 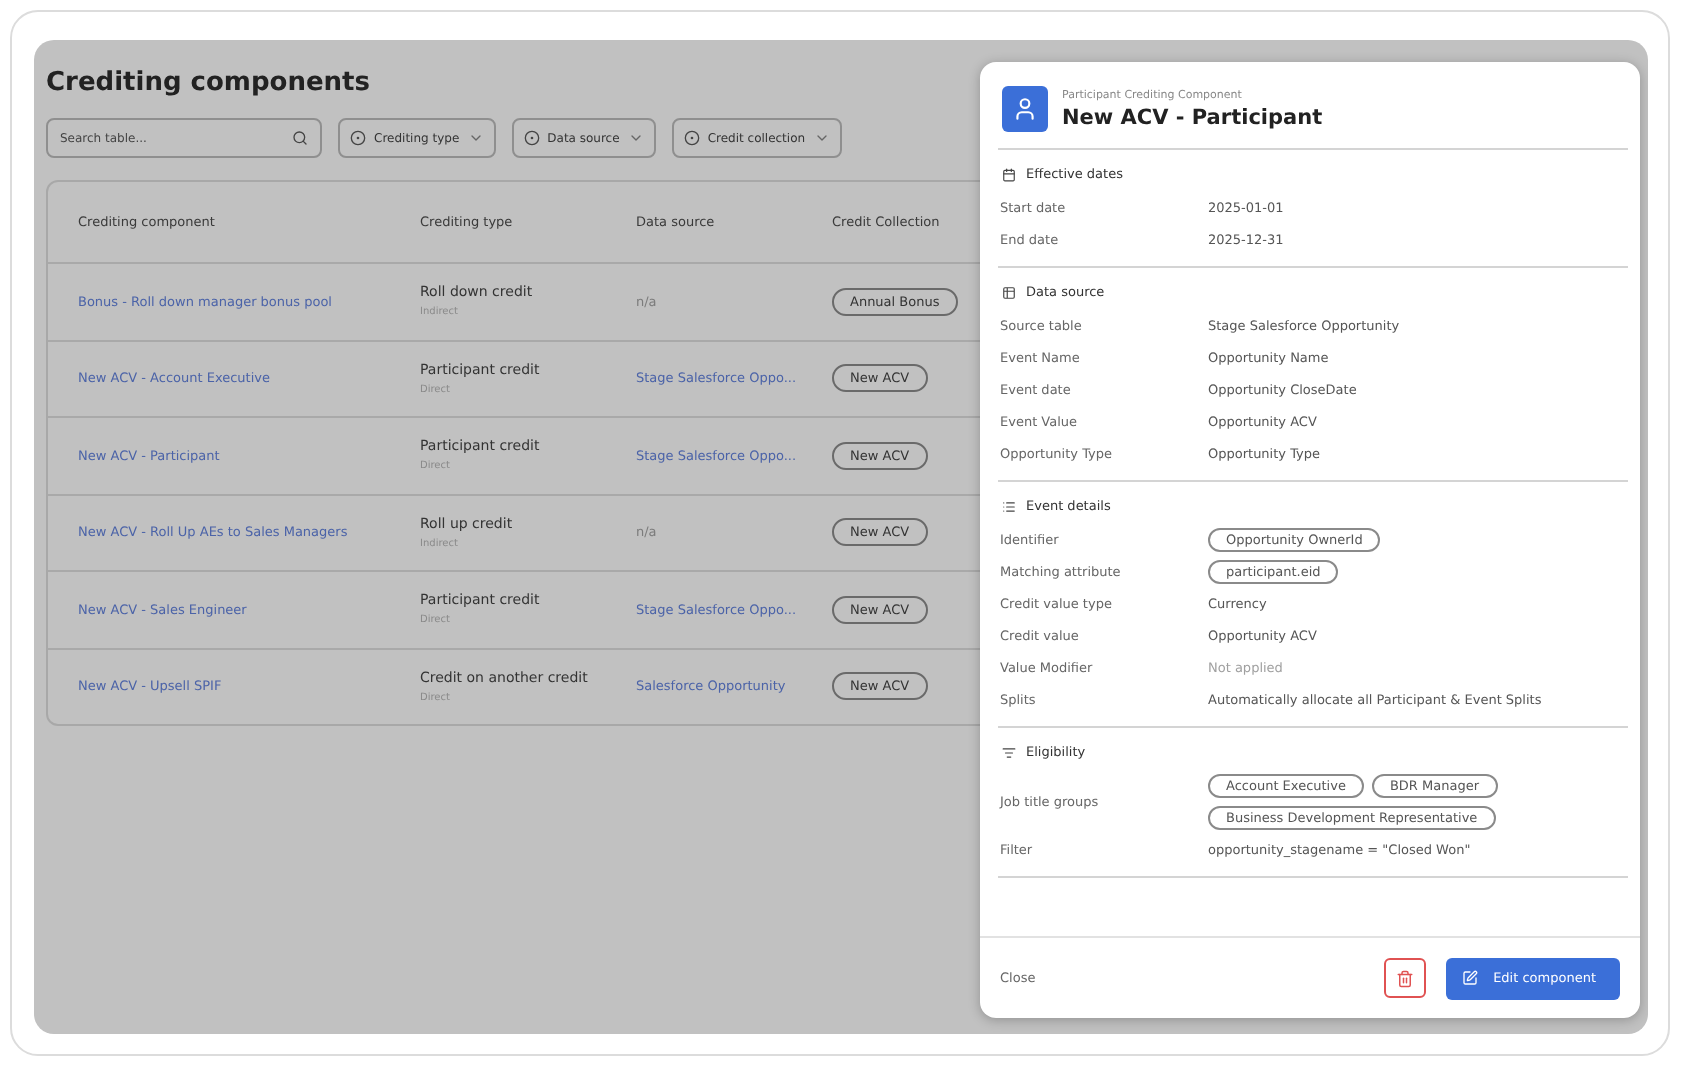 What do you see at coordinates (1469, 978) in the screenshot?
I see `edit-icon` at bounding box center [1469, 978].